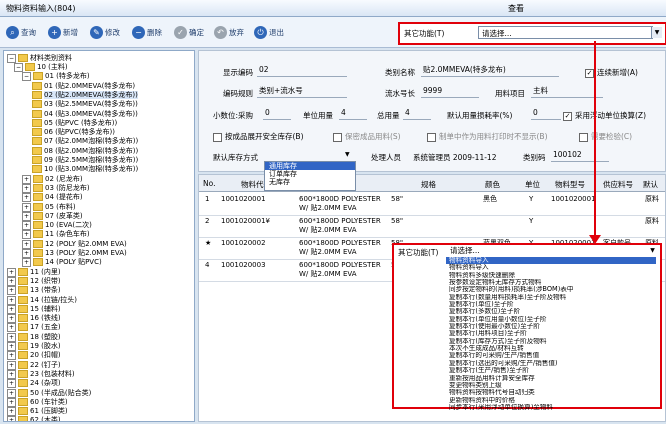 This screenshot has width=666, height=424. I want to click on default-loss-field: 0, so click(546, 113).